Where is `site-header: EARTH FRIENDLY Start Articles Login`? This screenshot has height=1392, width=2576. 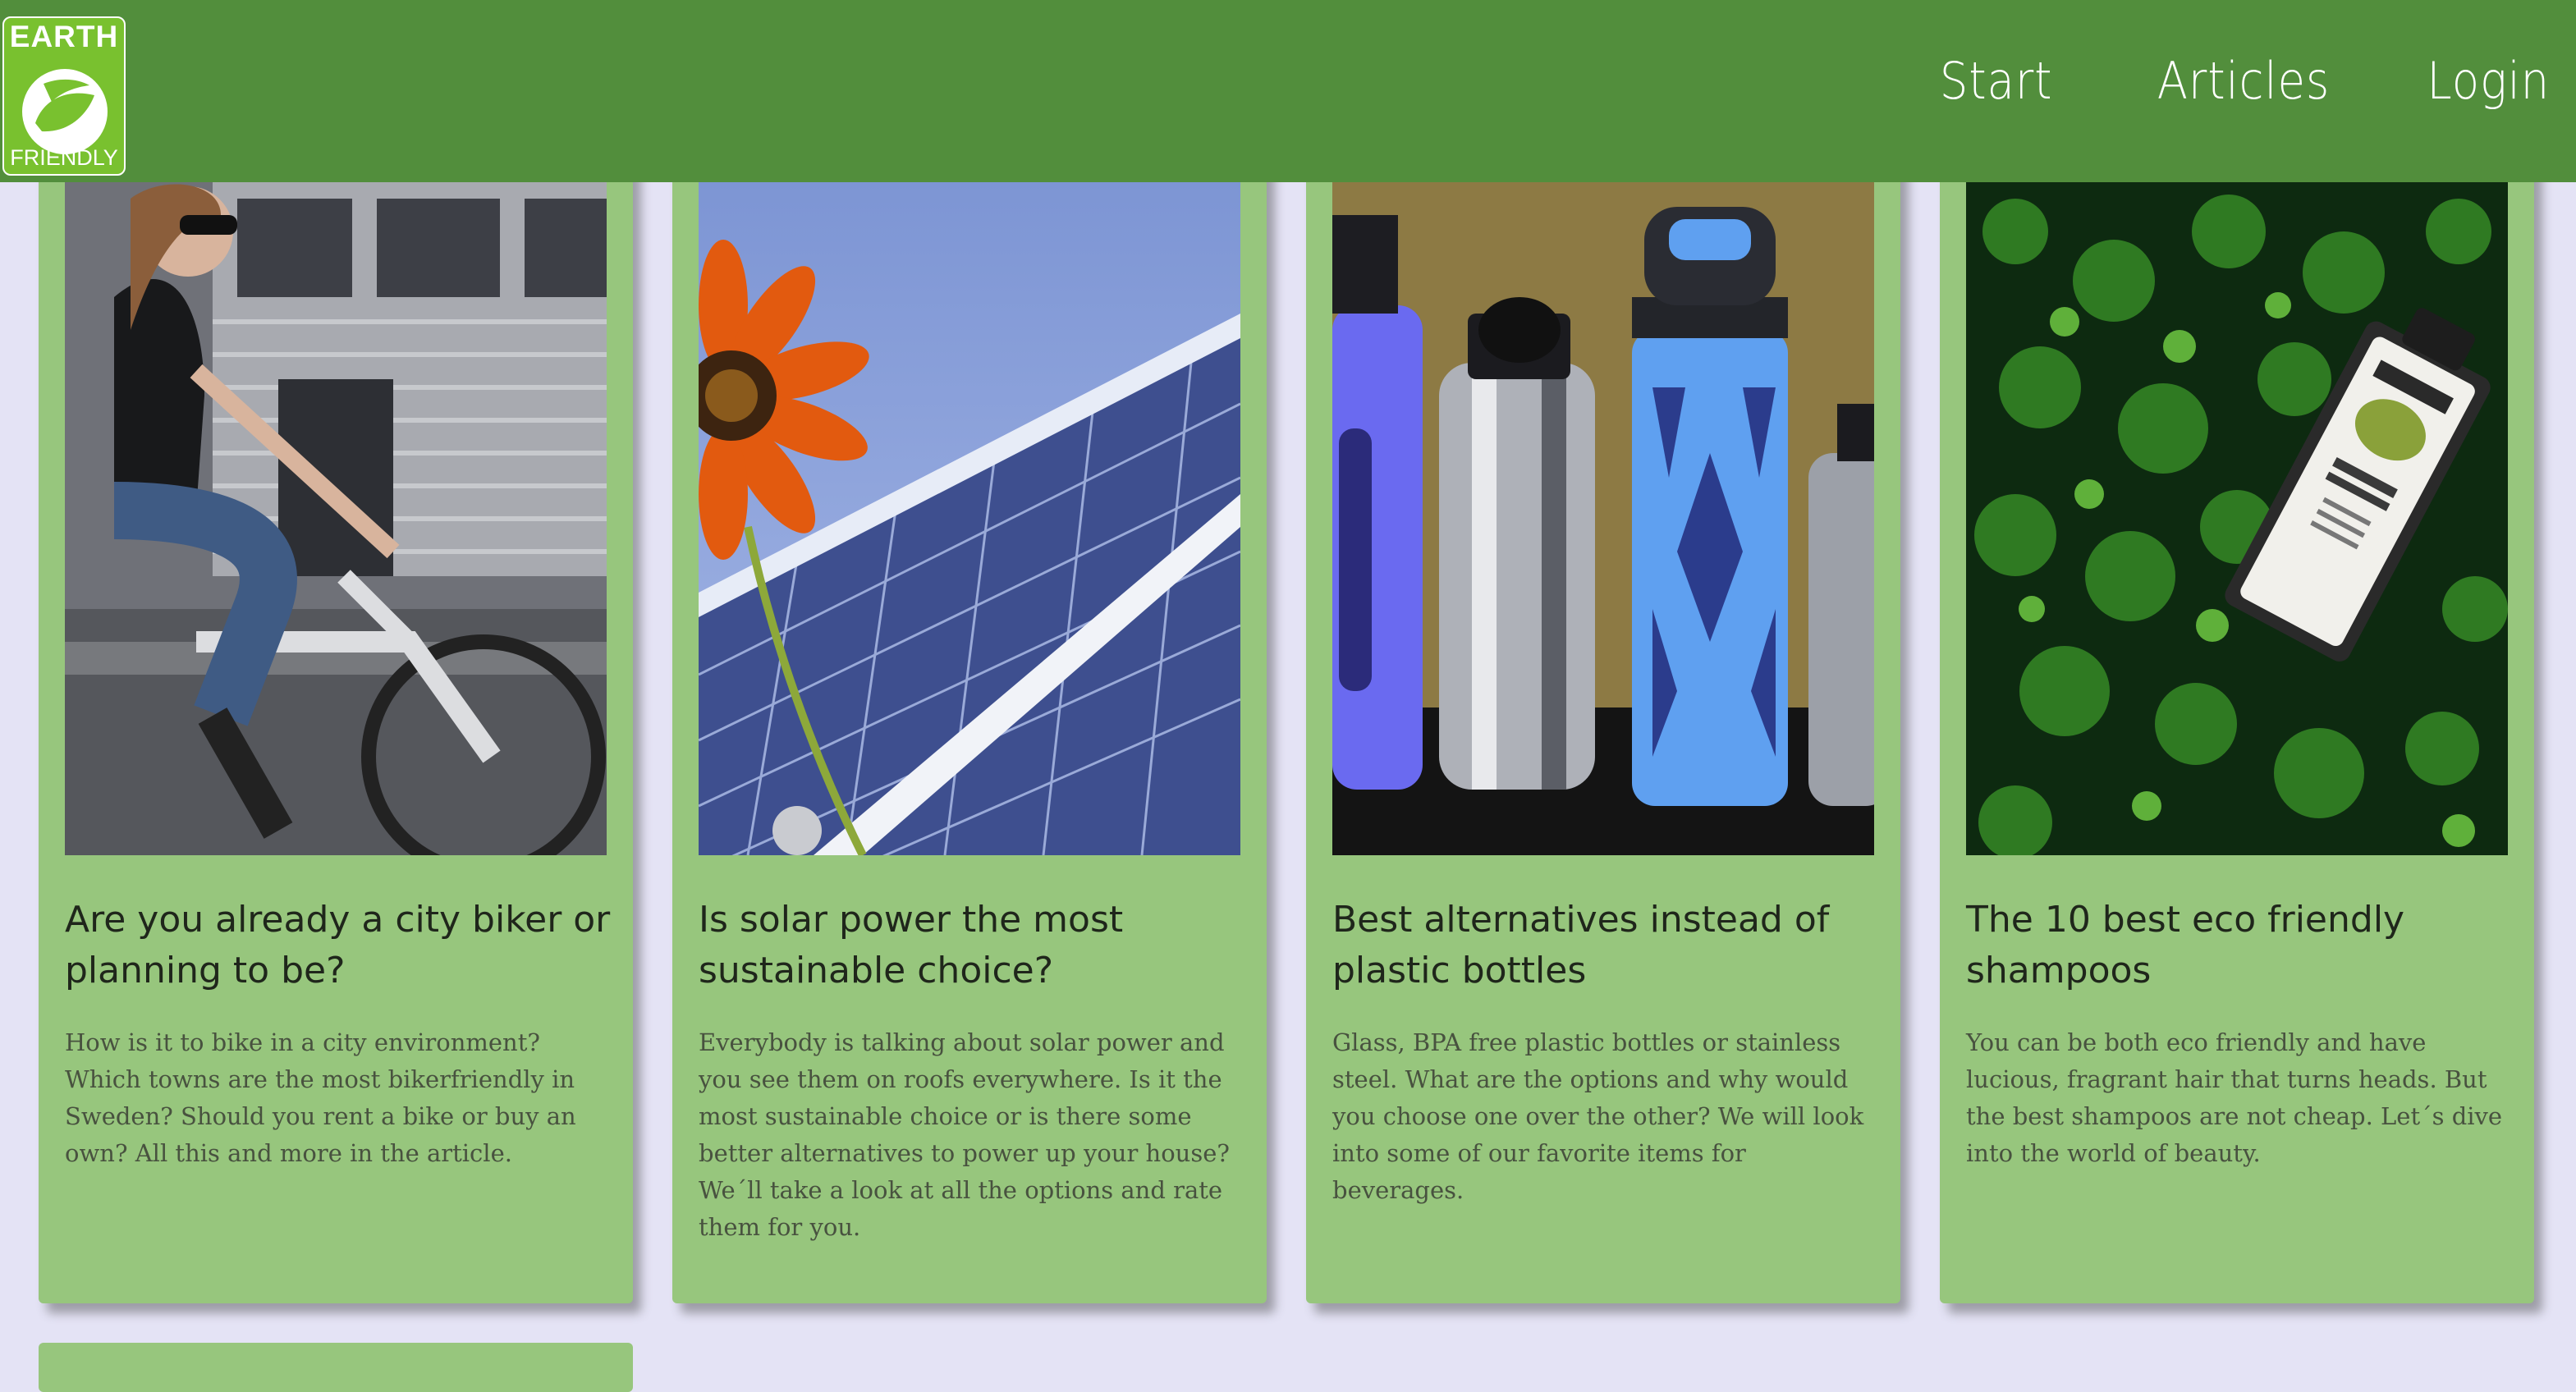
site-header: EARTH FRIENDLY Start Articles Login is located at coordinates (1288, 91).